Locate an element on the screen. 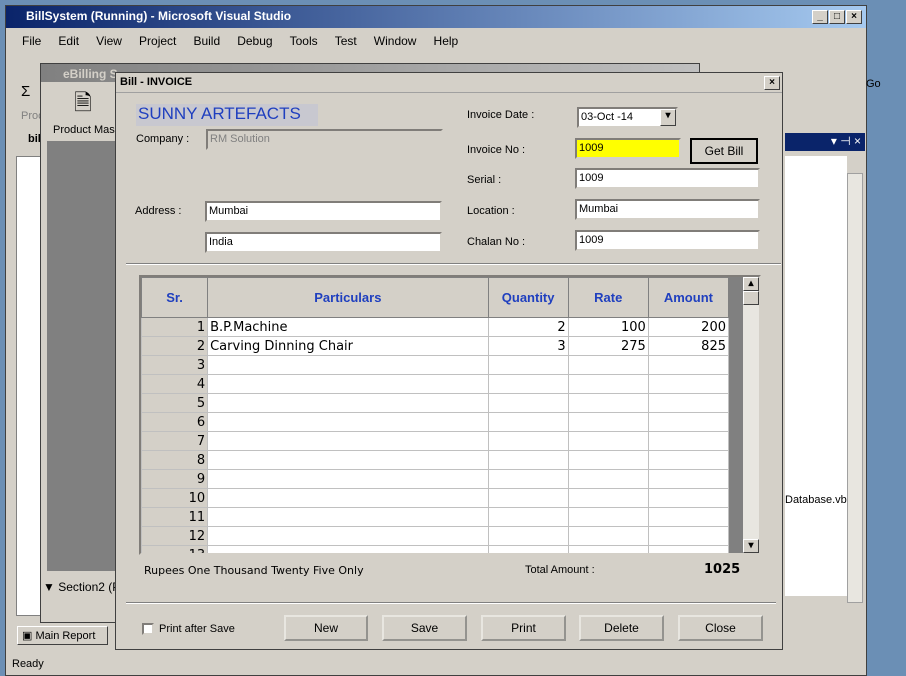  sigma-icon: Σ is located at coordinates (25, 91).